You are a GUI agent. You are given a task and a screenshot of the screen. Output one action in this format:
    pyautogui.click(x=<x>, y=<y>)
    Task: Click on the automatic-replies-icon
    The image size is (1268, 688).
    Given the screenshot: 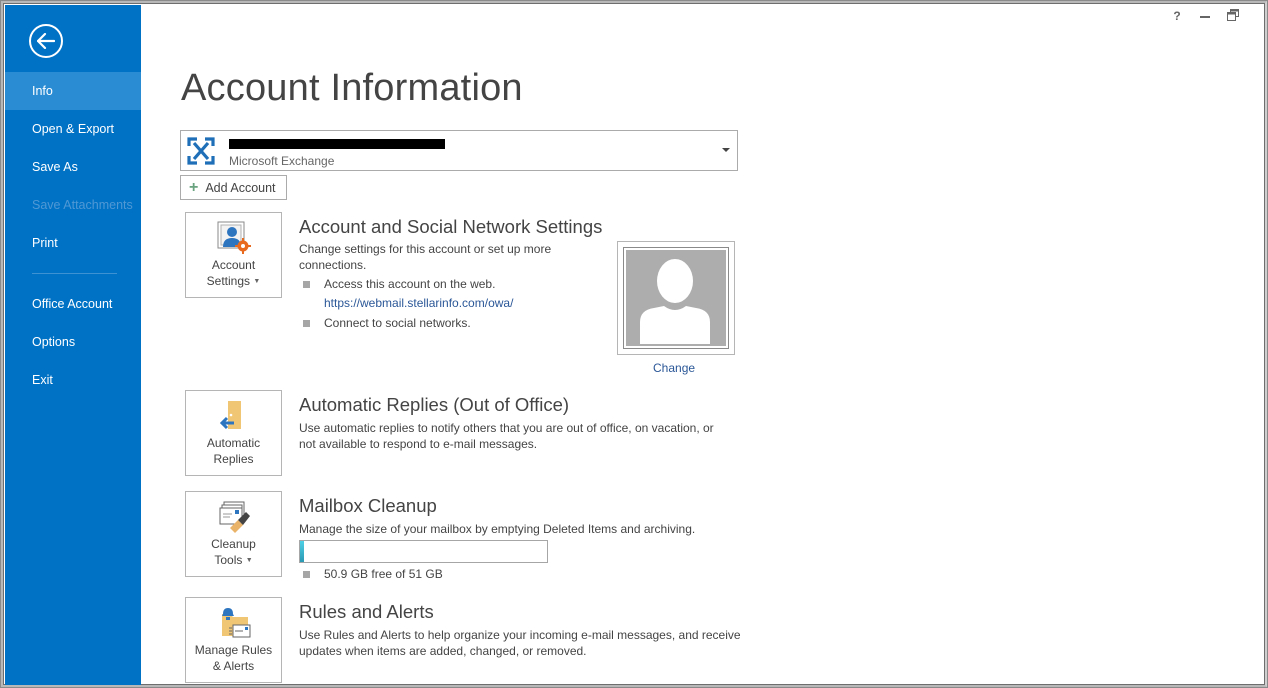 What is the action you would take?
    pyautogui.click(x=230, y=415)
    